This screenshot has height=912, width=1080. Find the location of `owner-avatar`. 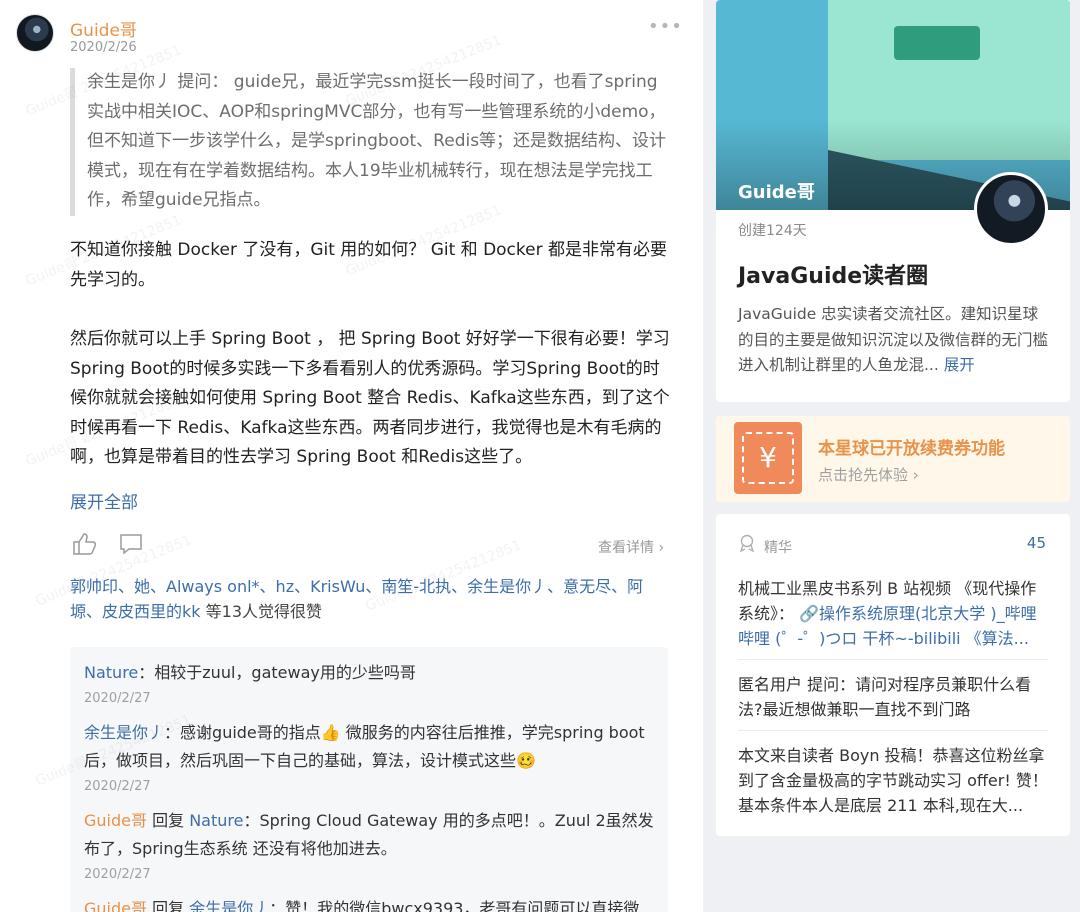

owner-avatar is located at coordinates (1011, 209).